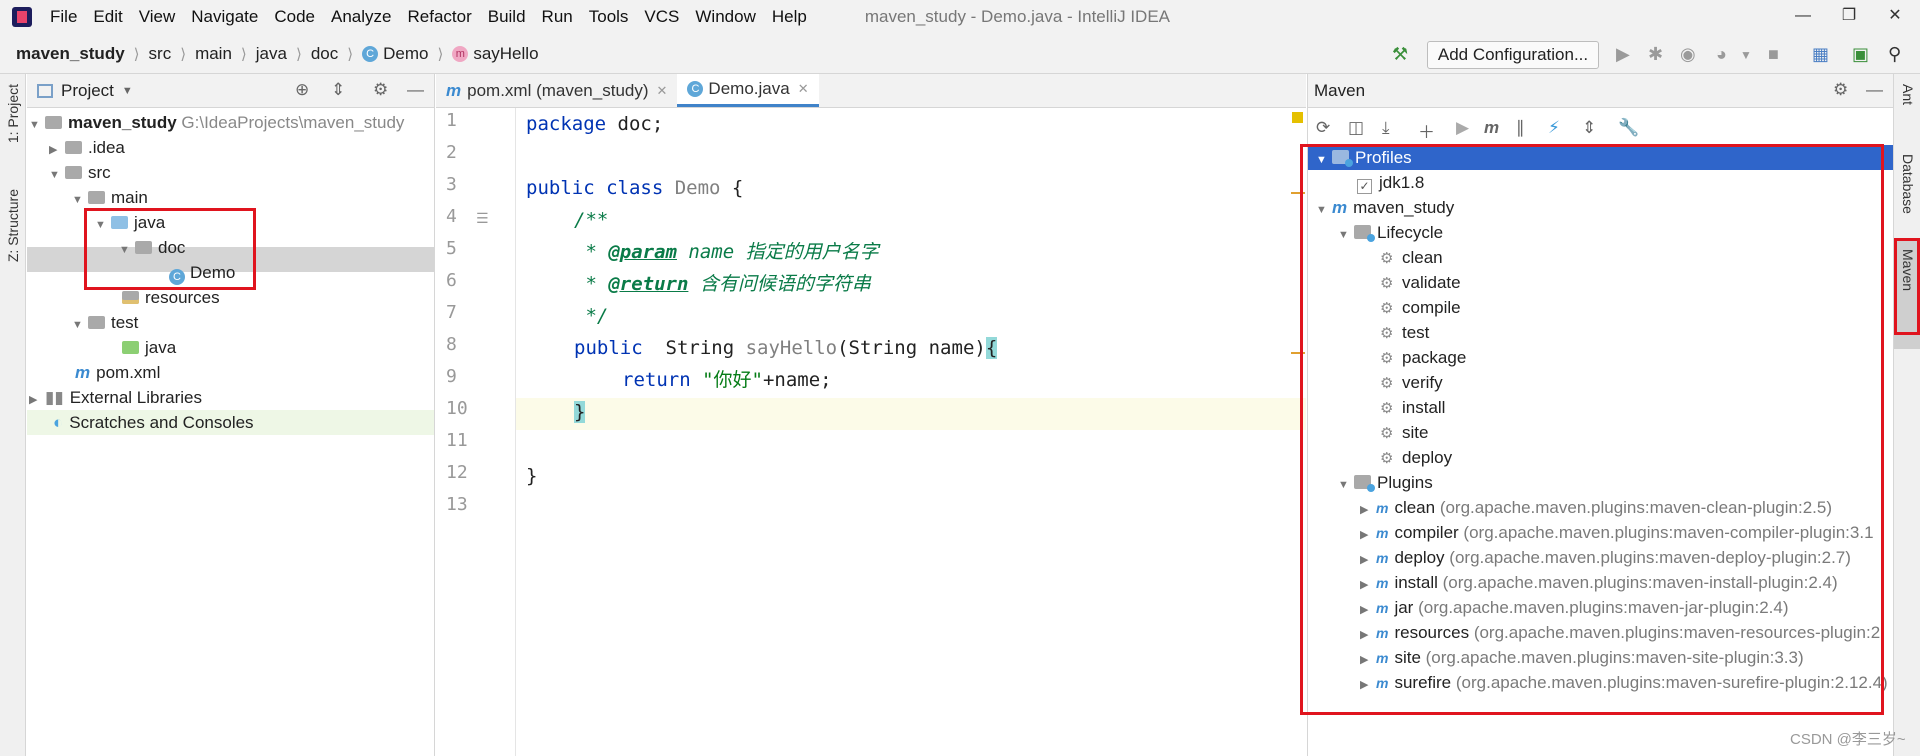 This screenshot has height=756, width=1920. Describe the element at coordinates (324, 54) in the screenshot. I see `breadcrumb-doc: doc` at that location.